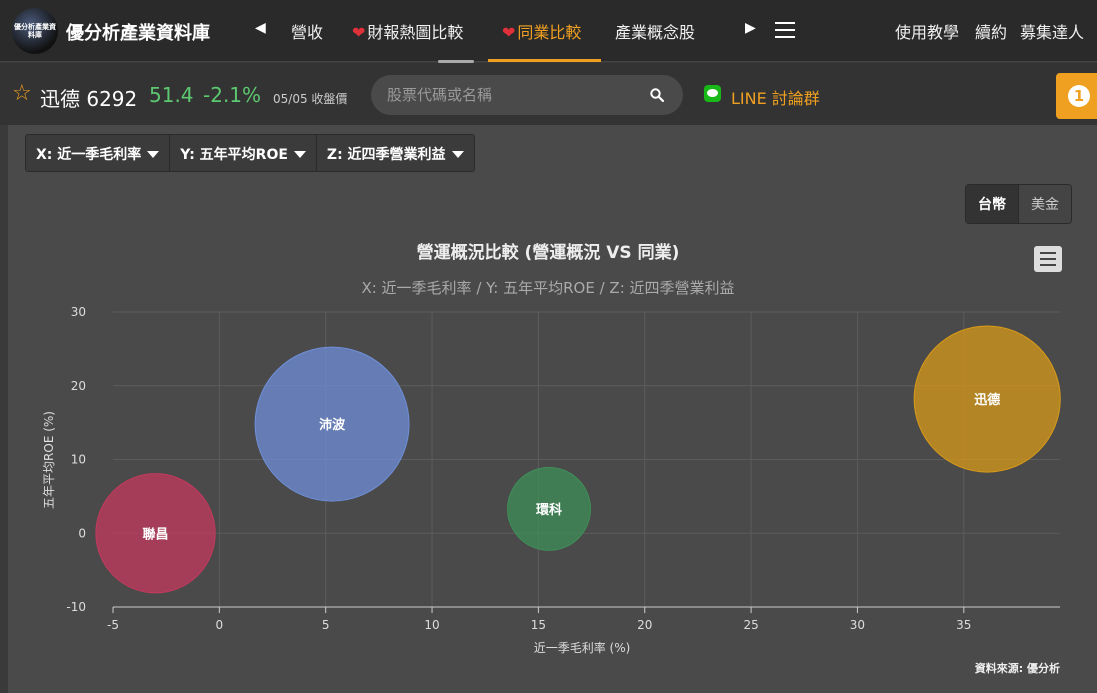  I want to click on x-tick-label: 35, so click(963, 625).